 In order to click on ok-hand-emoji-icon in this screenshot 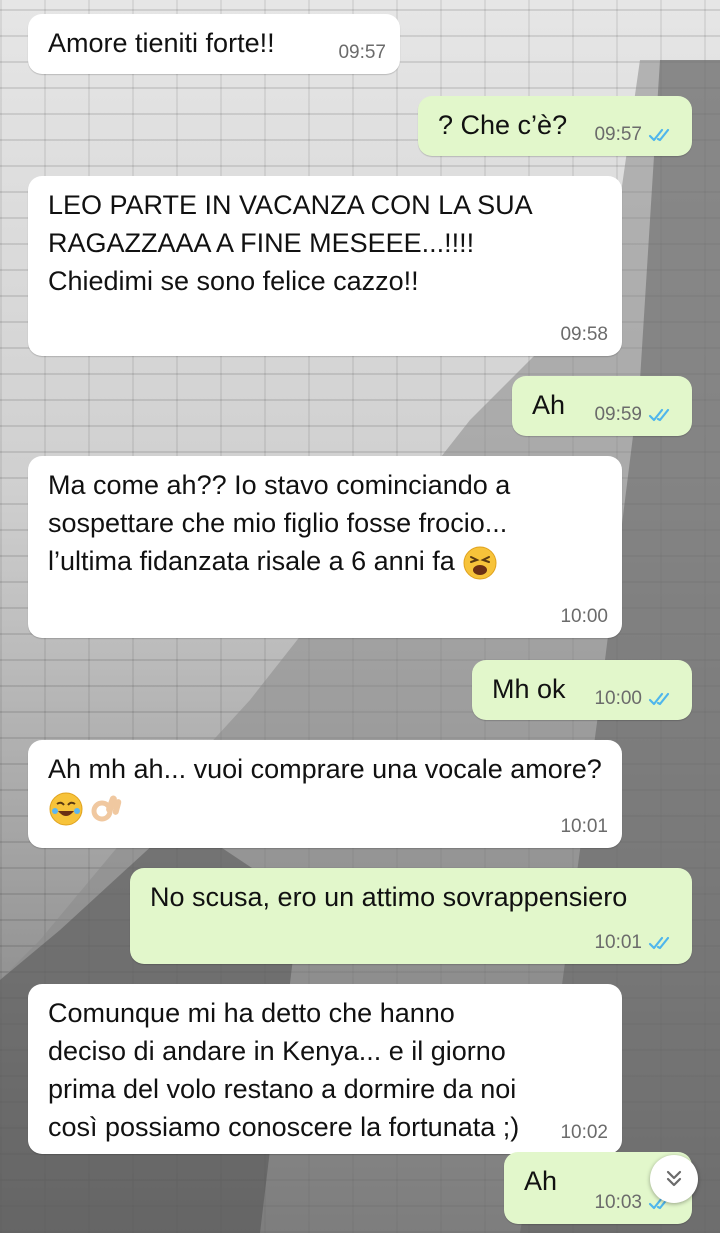, I will do `click(106, 808)`.